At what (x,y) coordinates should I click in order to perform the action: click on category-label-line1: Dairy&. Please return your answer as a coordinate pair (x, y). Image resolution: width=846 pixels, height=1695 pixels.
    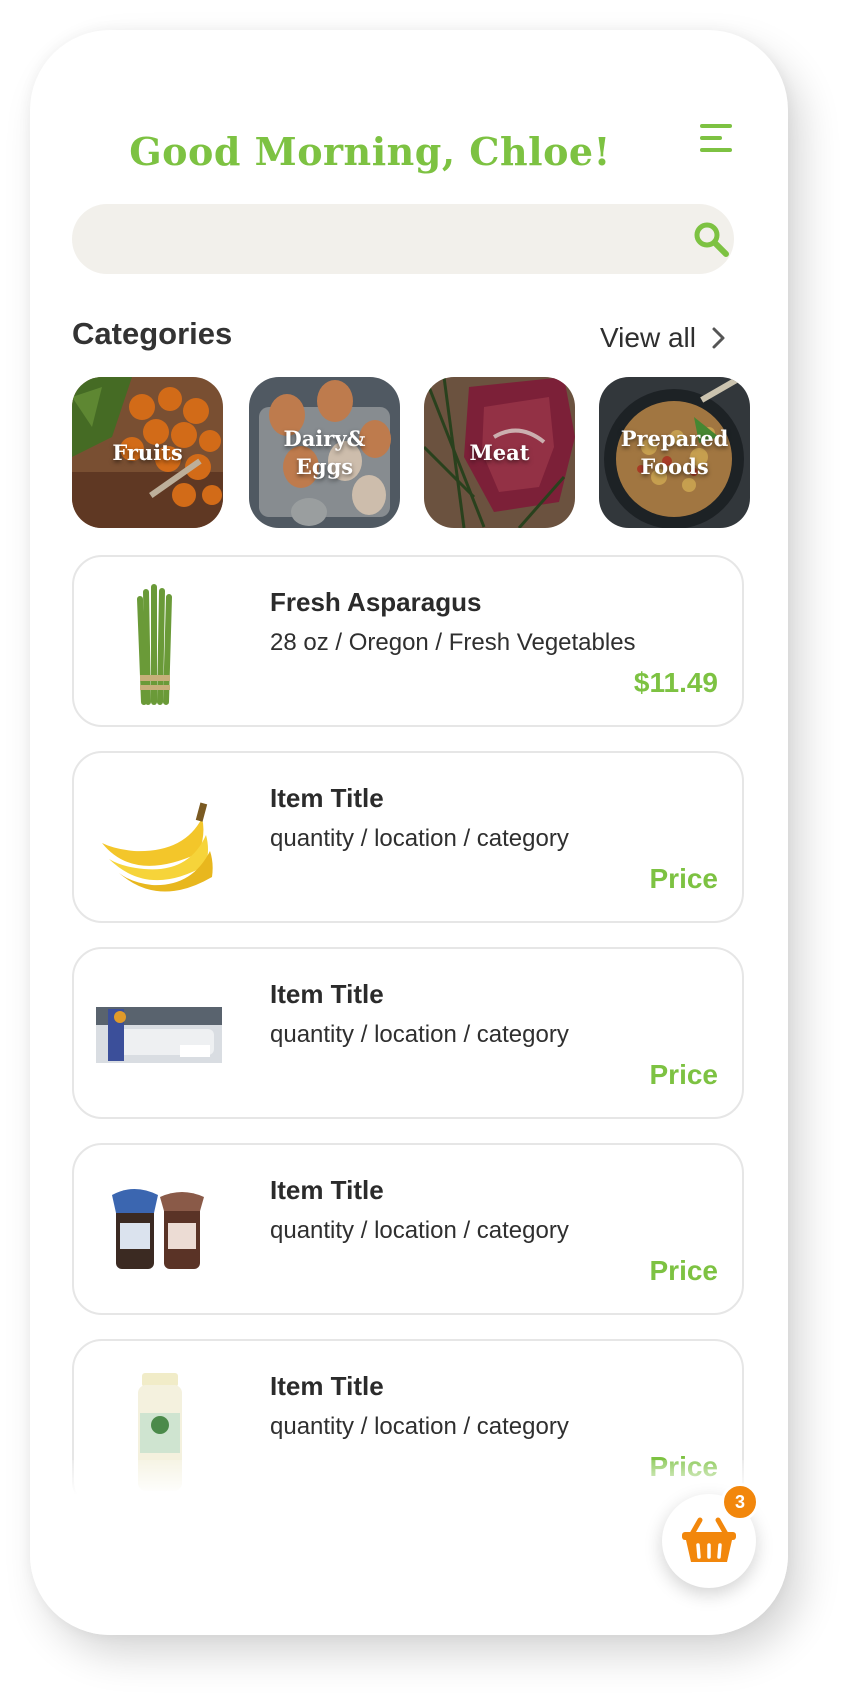
    Looking at the image, I should click on (324, 438).